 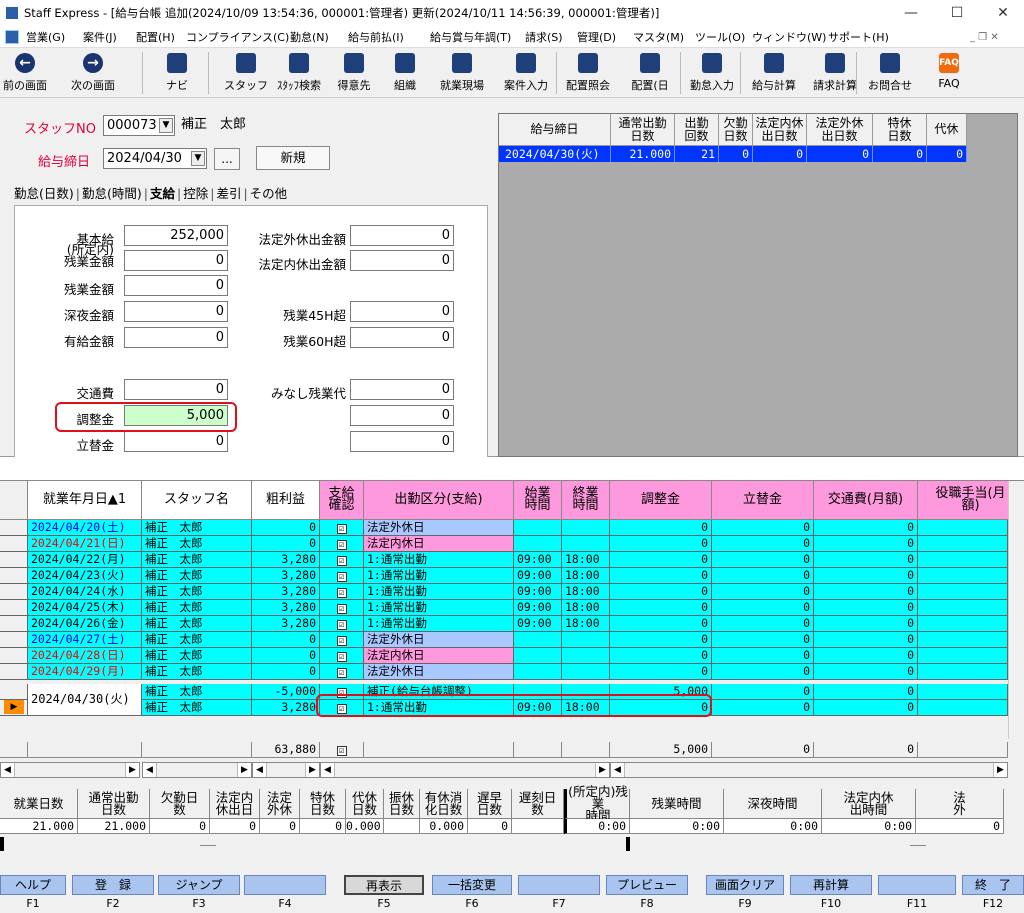 I want to click on toolbar-attendance-input-button: 勤怠入力, so click(x=712, y=73).